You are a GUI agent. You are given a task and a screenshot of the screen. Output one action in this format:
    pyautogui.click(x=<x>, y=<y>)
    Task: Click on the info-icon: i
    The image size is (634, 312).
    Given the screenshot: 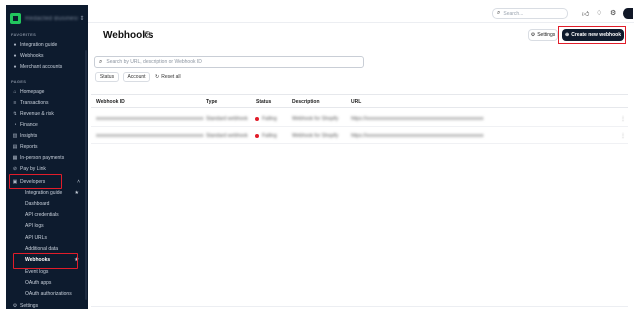 What is the action you would take?
    pyautogui.click(x=147, y=34)
    